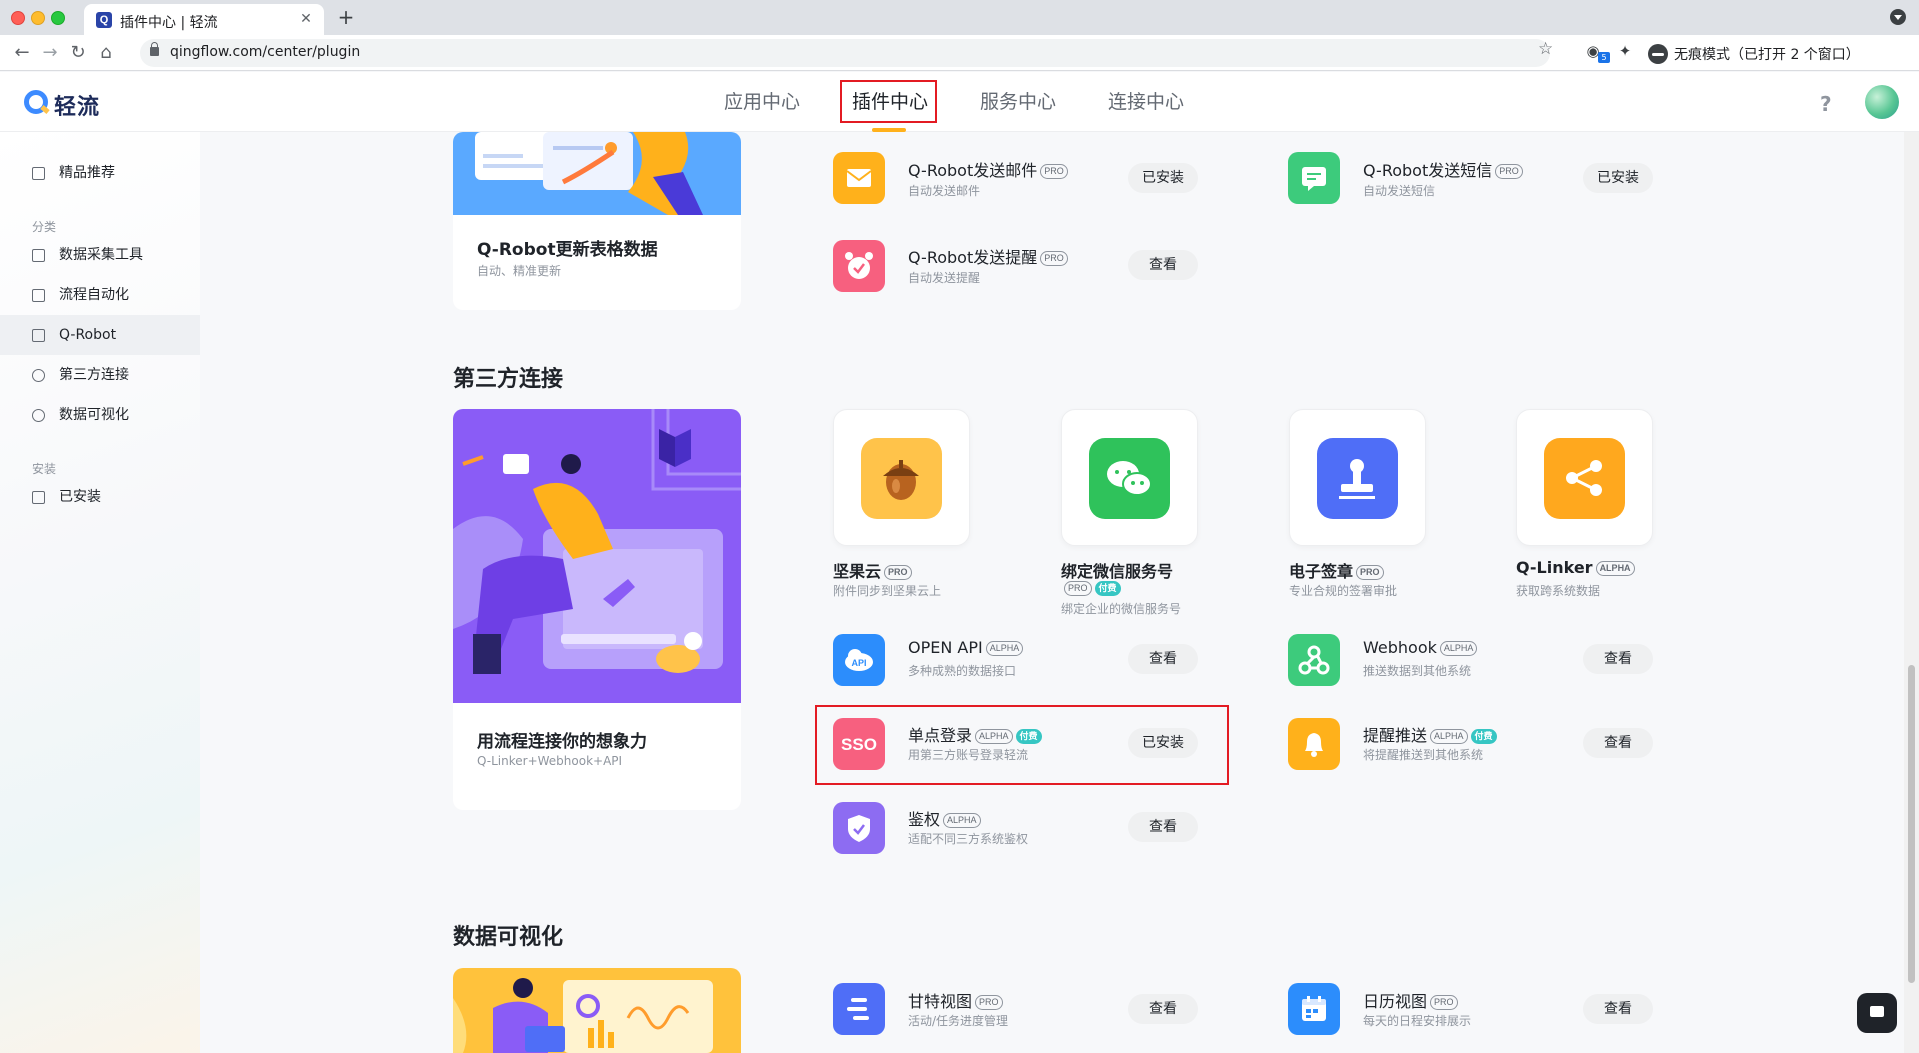  I want to click on reload-icon: ↻, so click(78, 53).